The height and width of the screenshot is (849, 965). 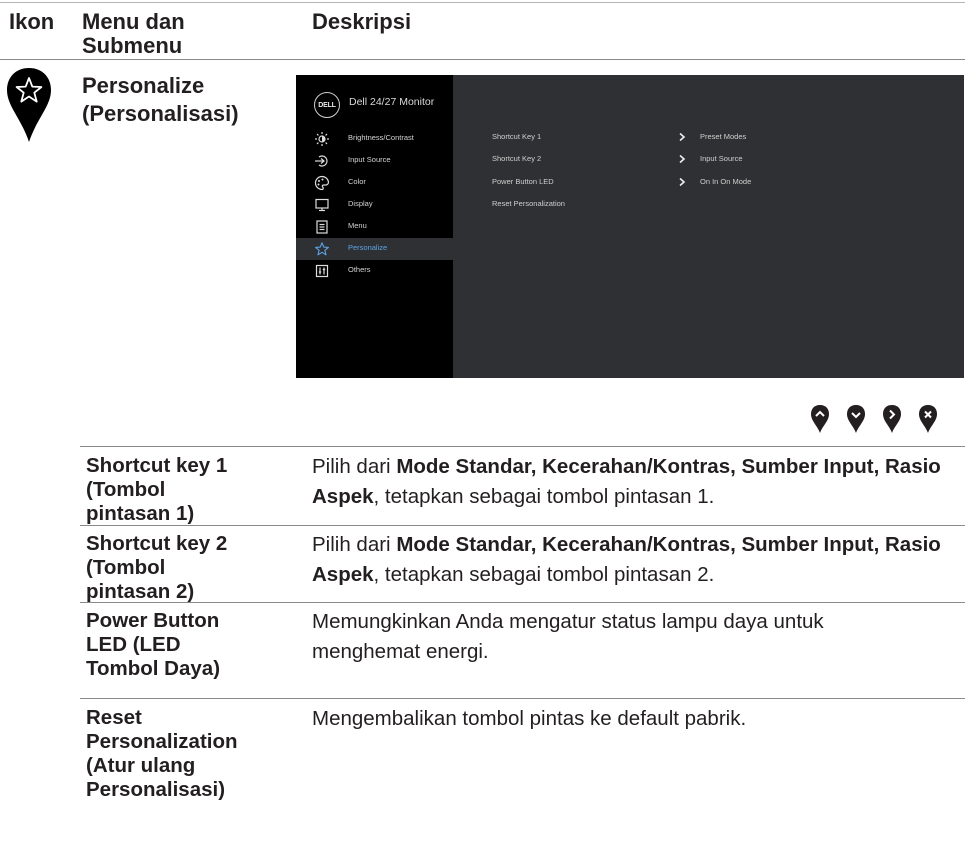 What do you see at coordinates (141, 765) in the screenshot?
I see `row-label-line: (Atur ulang` at bounding box center [141, 765].